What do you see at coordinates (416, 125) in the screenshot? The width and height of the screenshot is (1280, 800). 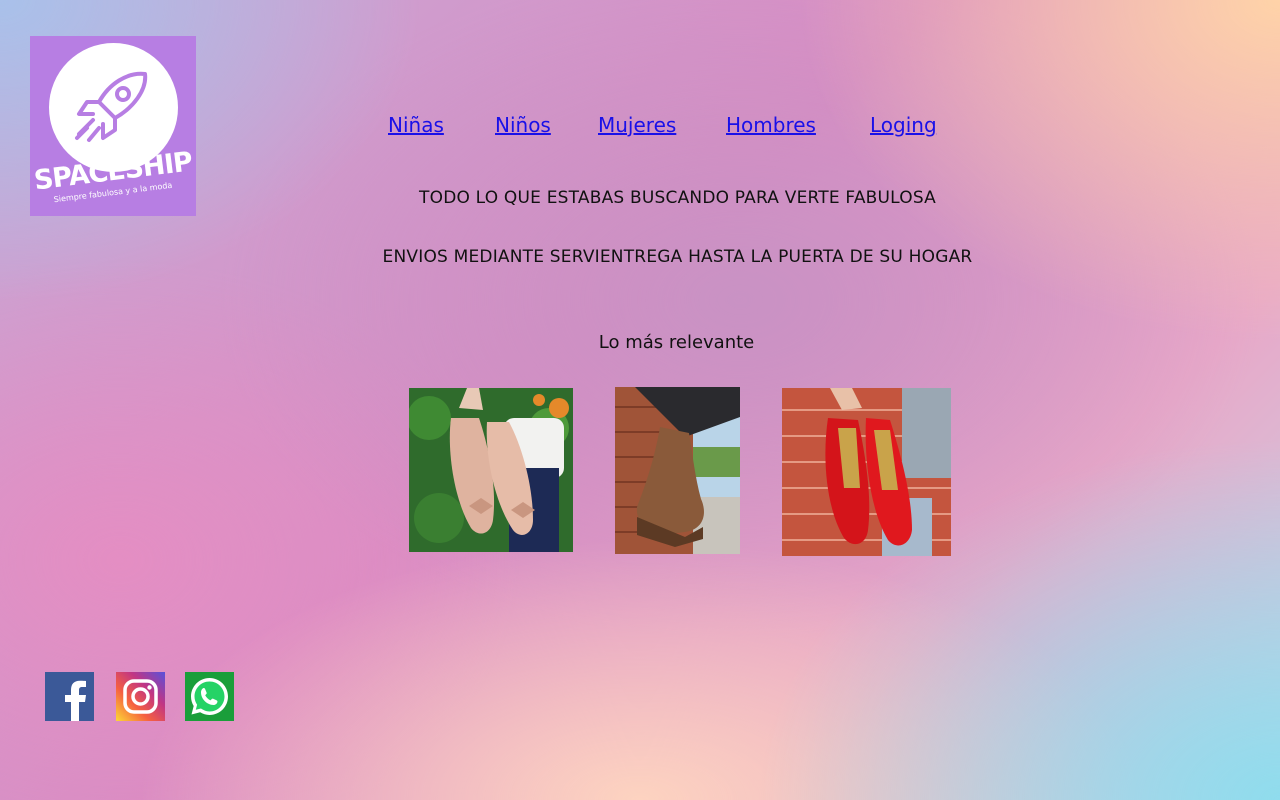 I see `nav-link-ninas: Niñas` at bounding box center [416, 125].